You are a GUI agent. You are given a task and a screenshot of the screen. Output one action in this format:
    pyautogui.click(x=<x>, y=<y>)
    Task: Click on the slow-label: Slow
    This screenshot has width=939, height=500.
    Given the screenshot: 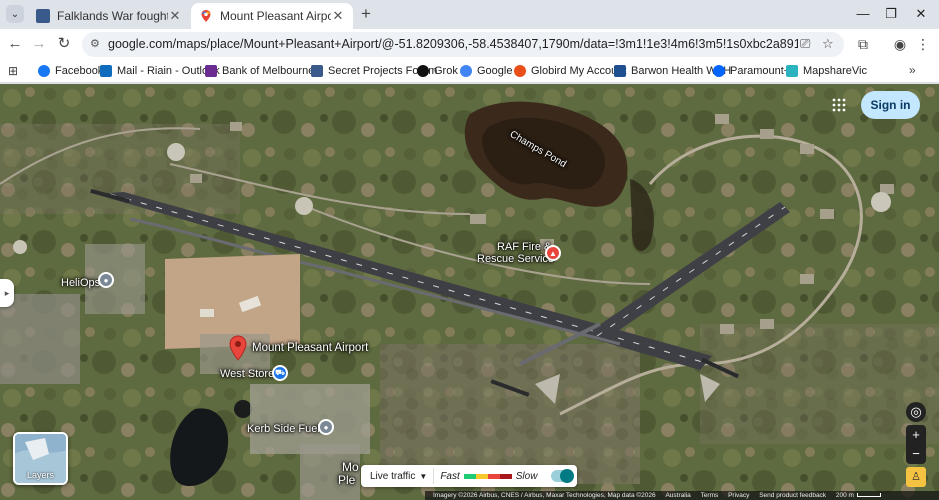 What is the action you would take?
    pyautogui.click(x=526, y=476)
    